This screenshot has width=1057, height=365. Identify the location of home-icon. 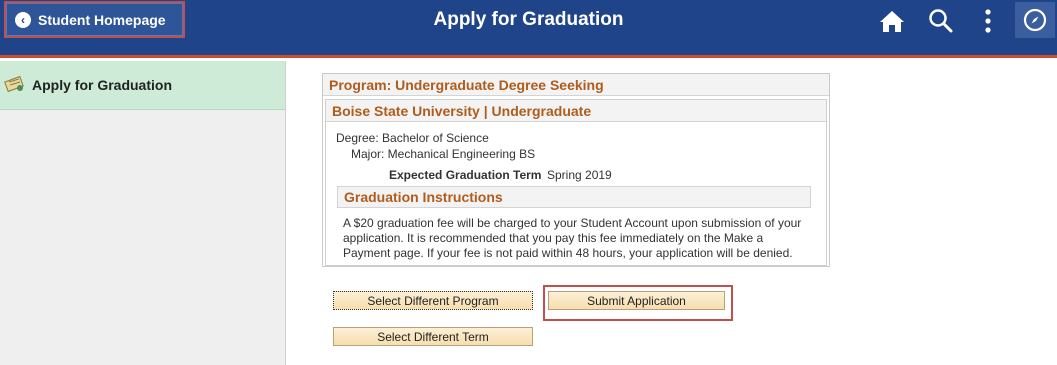
(892, 21).